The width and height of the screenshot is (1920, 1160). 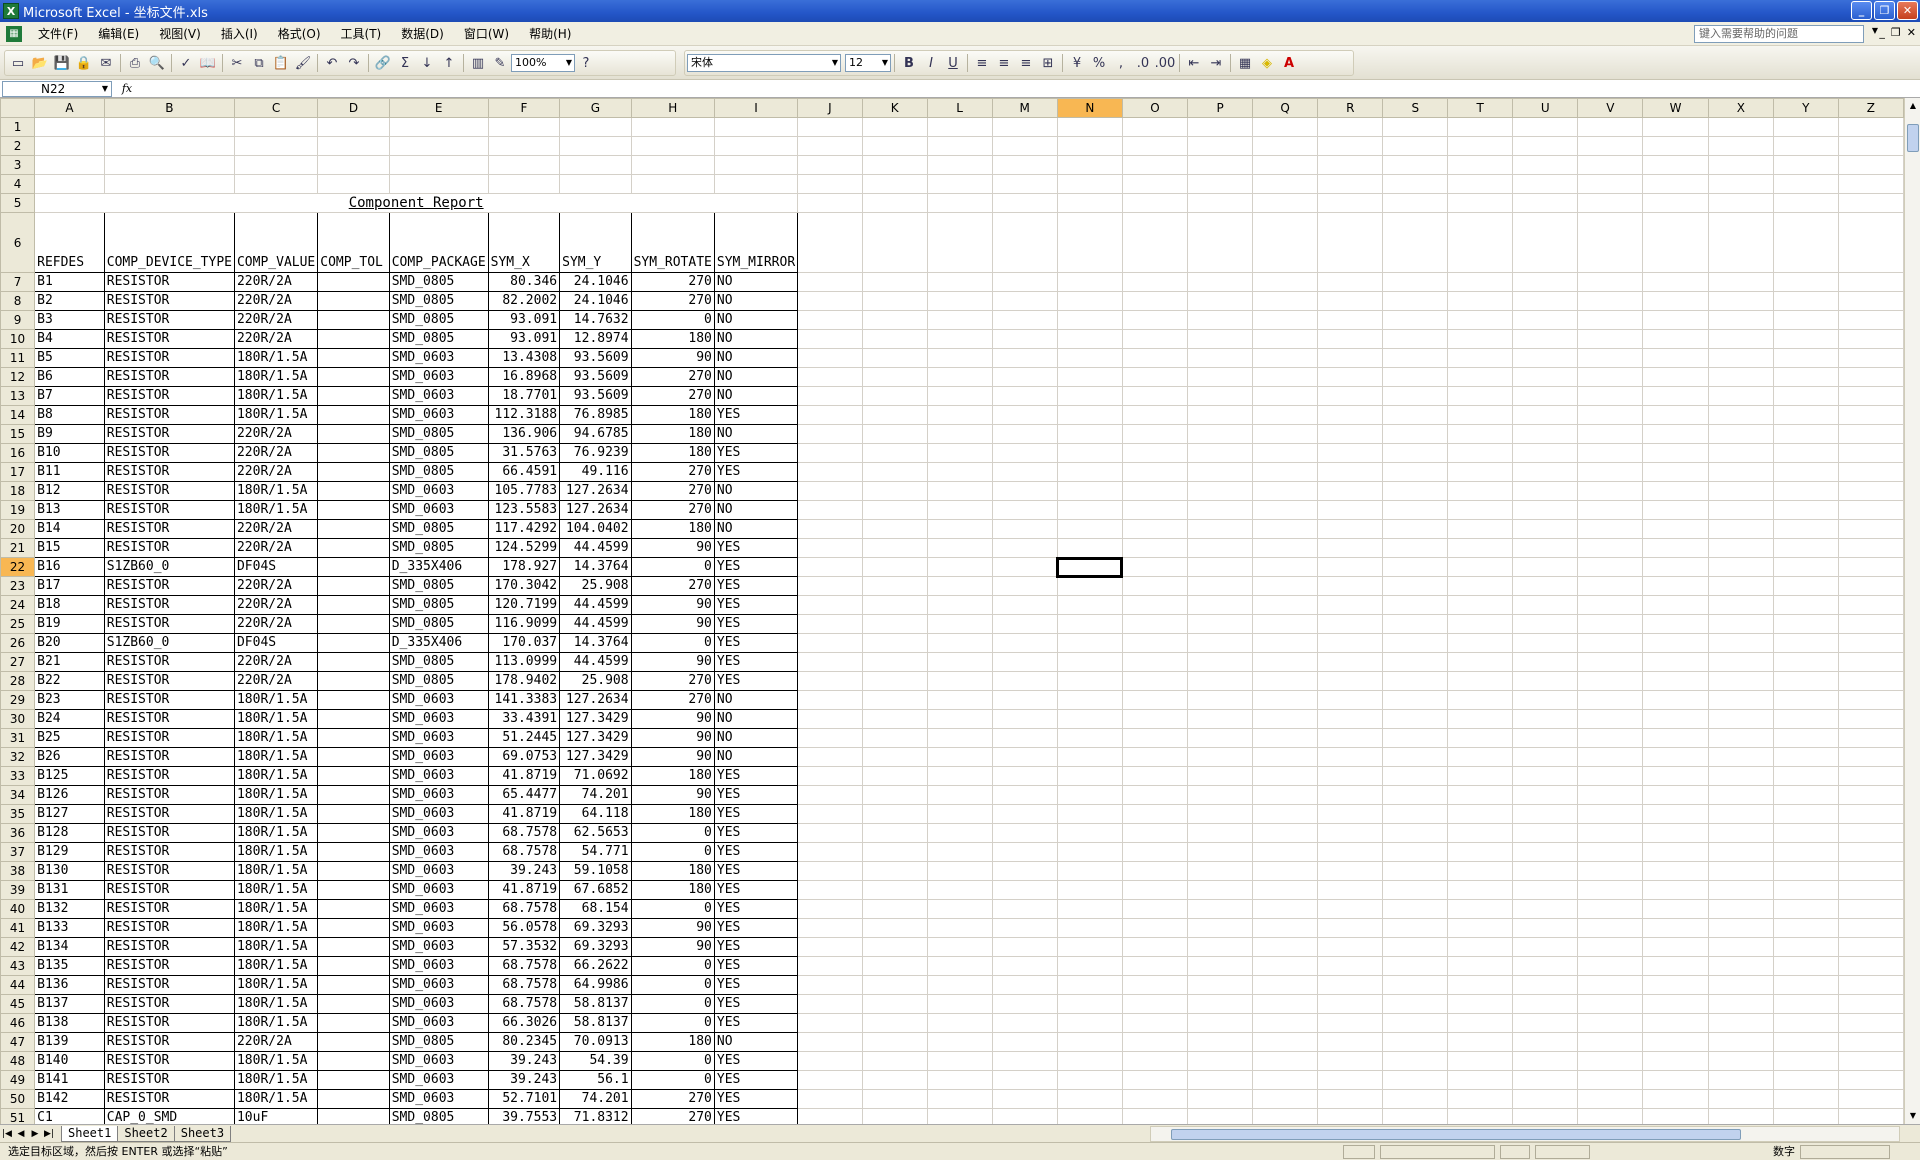 What do you see at coordinates (756, 377) in the screenshot?
I see `cell: NO` at bounding box center [756, 377].